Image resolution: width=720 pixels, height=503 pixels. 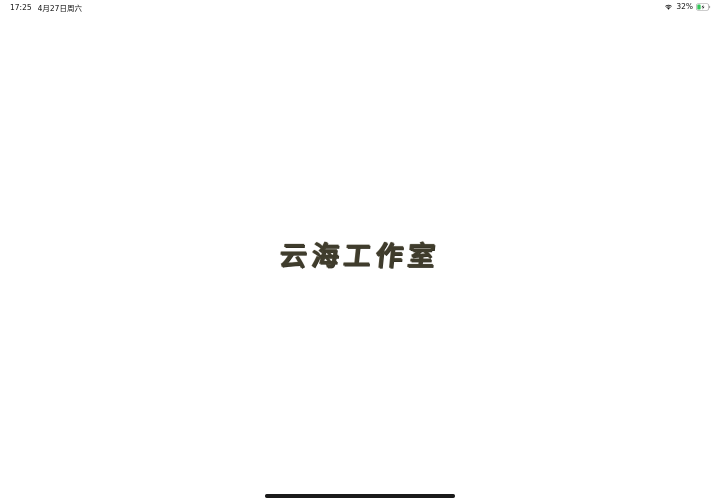 I want to click on battery-fill, so click(x=699, y=6).